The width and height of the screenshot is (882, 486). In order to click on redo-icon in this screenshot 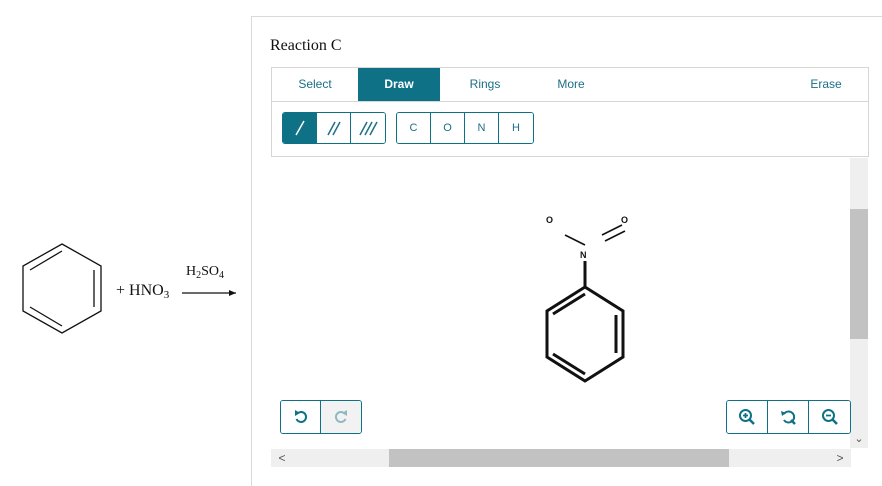, I will do `click(340, 416)`.